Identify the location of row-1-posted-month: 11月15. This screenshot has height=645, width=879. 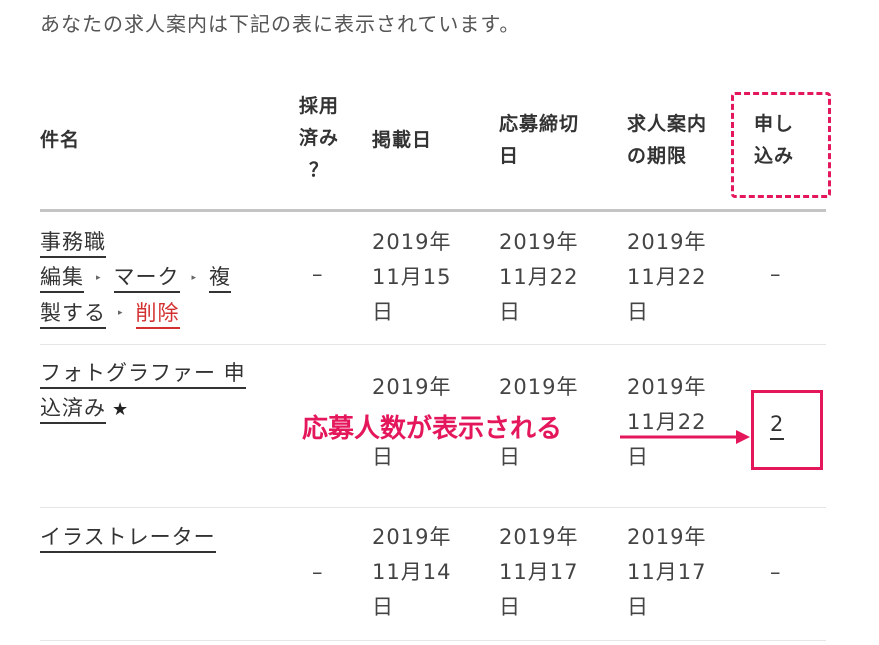
(412, 277).